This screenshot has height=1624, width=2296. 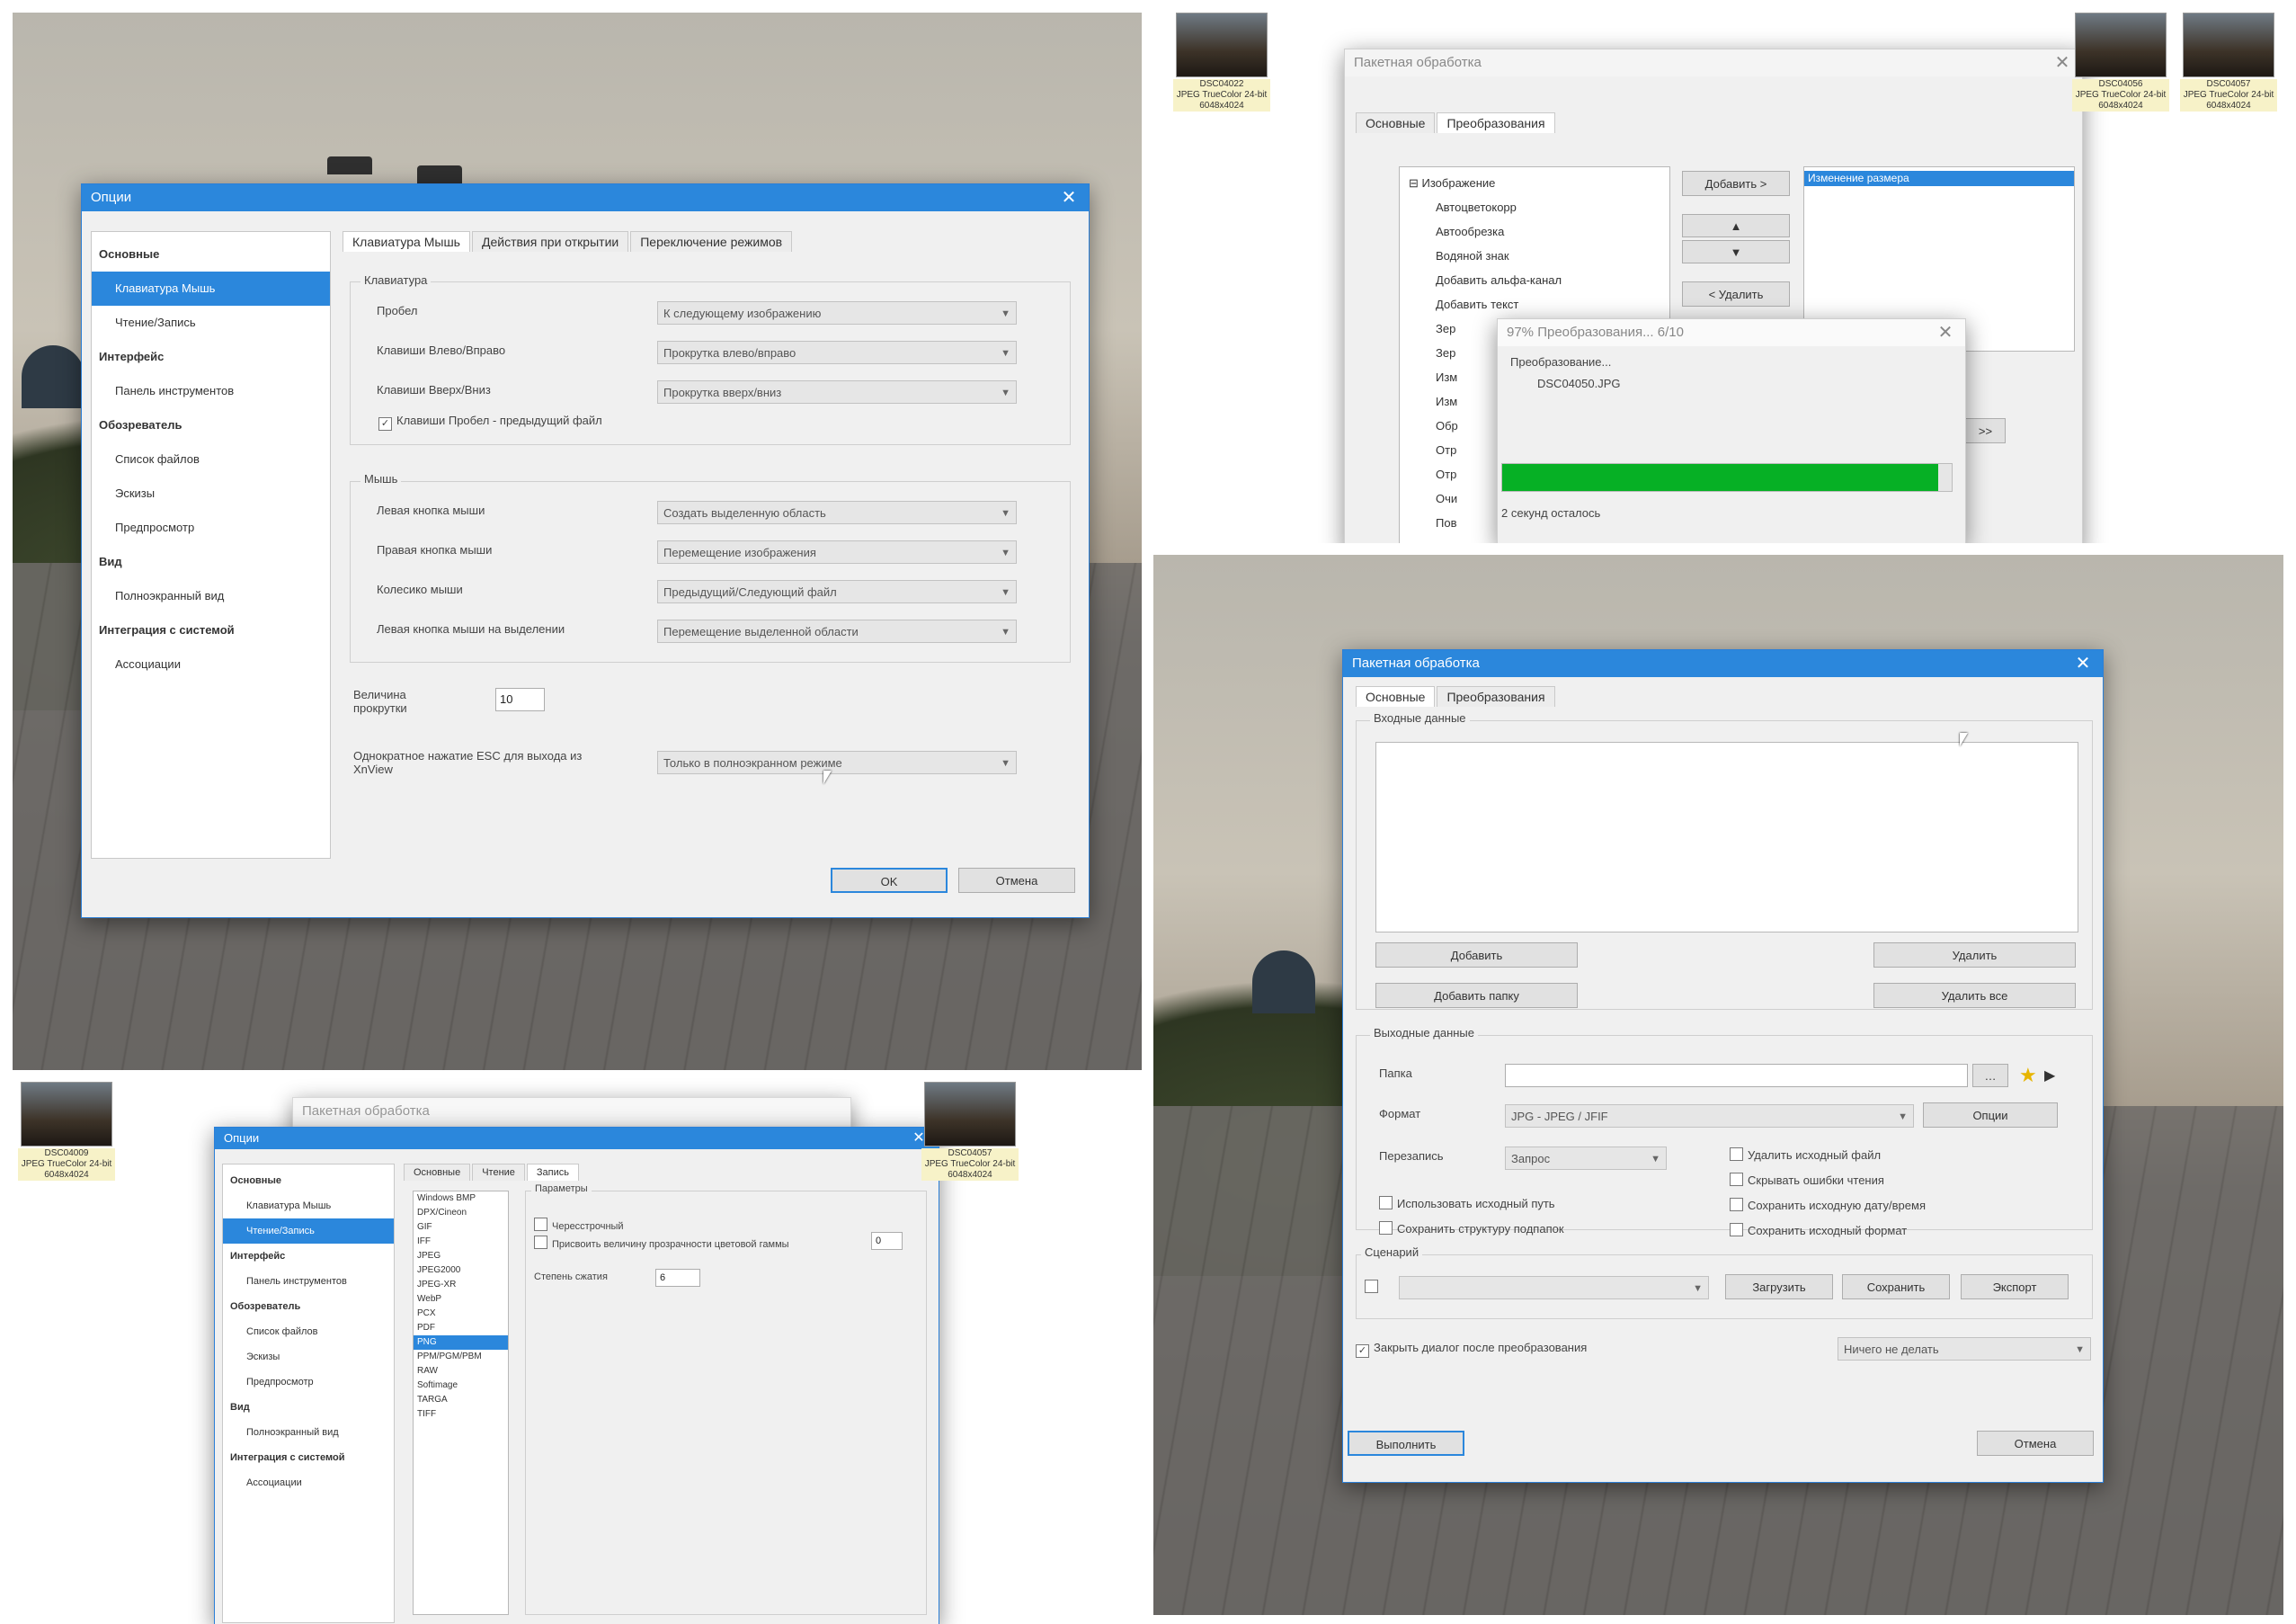 What do you see at coordinates (1896, 1286) in the screenshot?
I see `save-button: Сохранить` at bounding box center [1896, 1286].